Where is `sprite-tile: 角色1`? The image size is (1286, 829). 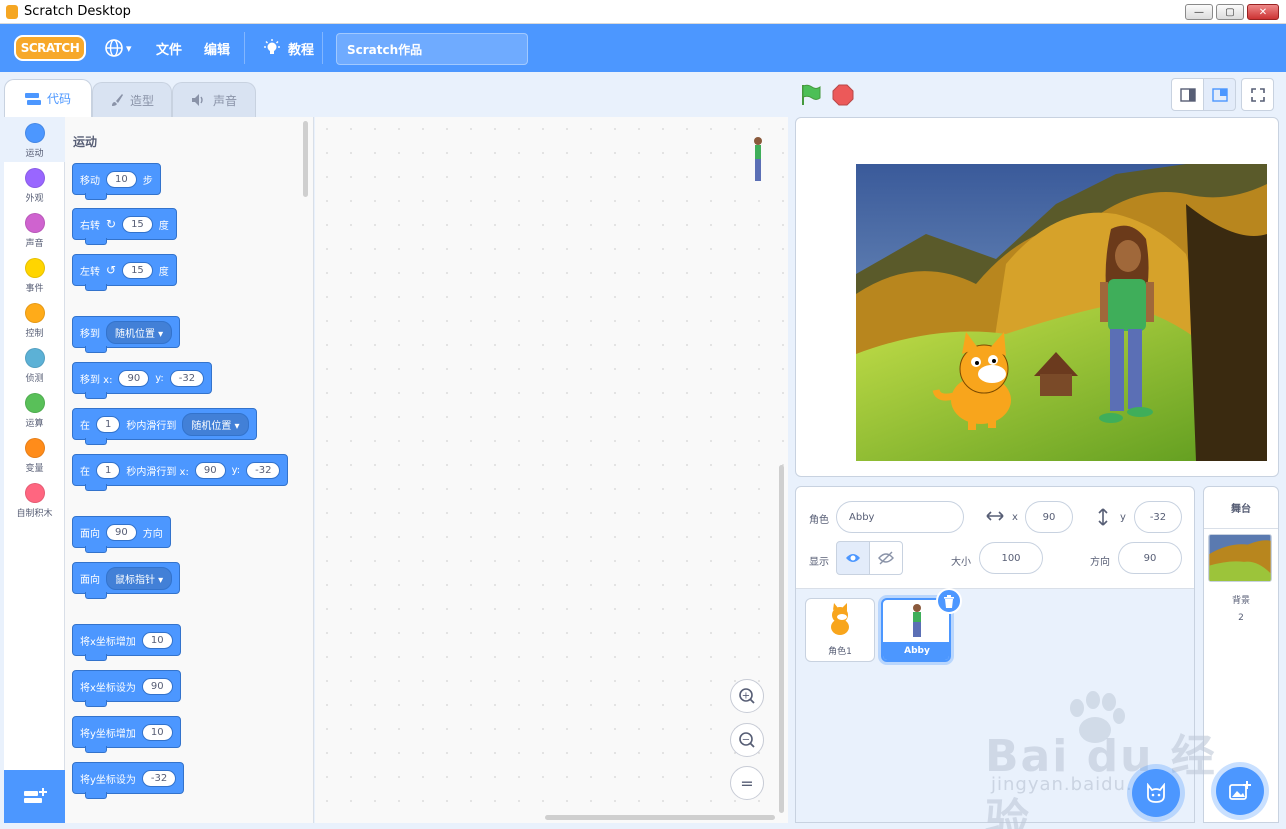
sprite-tile: 角色1 is located at coordinates (840, 630).